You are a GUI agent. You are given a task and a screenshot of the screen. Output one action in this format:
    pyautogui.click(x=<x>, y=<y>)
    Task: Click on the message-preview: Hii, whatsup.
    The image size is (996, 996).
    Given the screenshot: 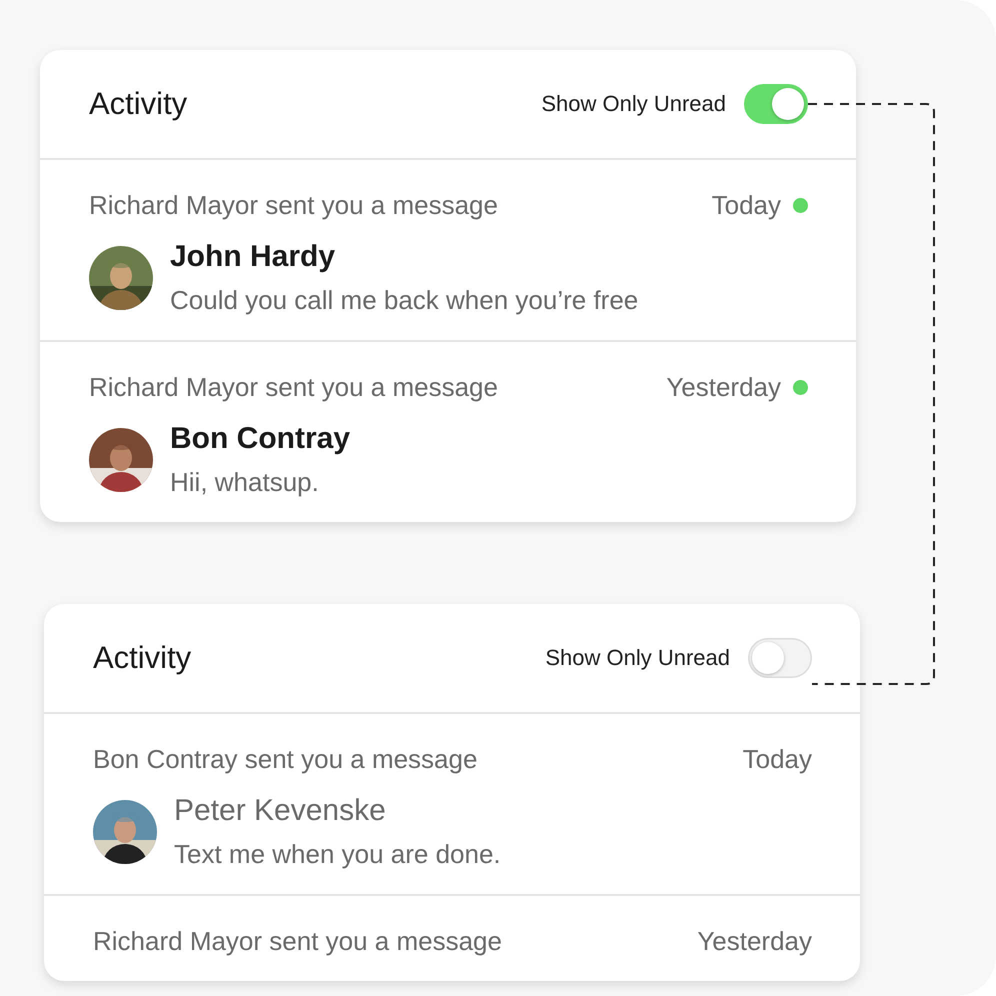 What is the action you would take?
    pyautogui.click(x=245, y=482)
    